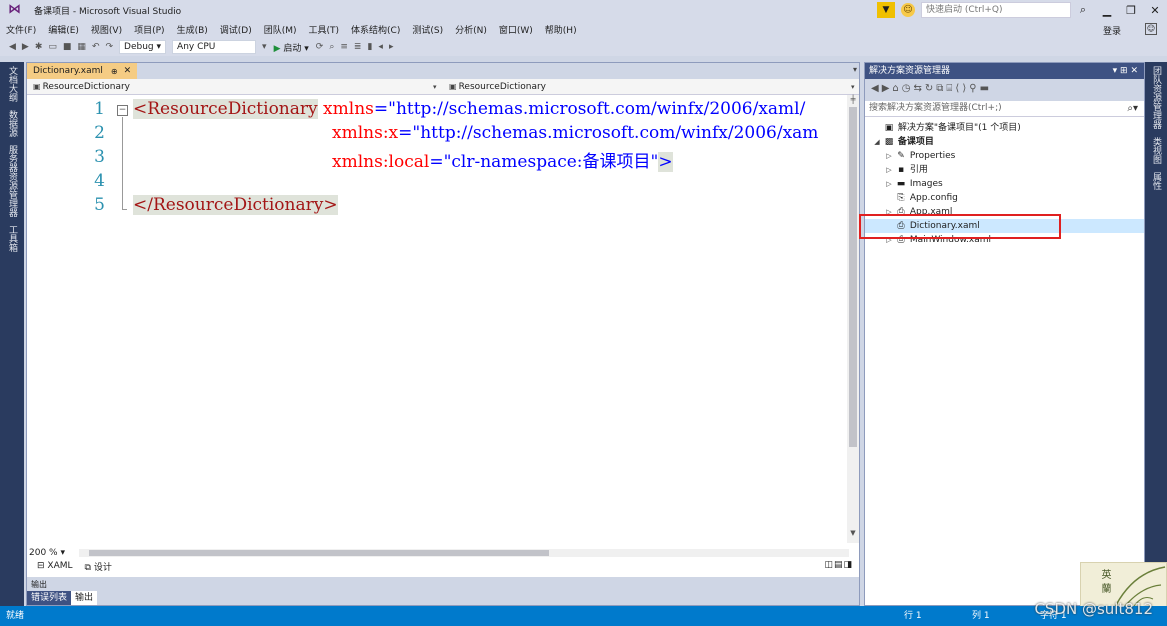 This screenshot has height=626, width=1167. I want to click on feedback-smile-icon: ☺, so click(908, 10).